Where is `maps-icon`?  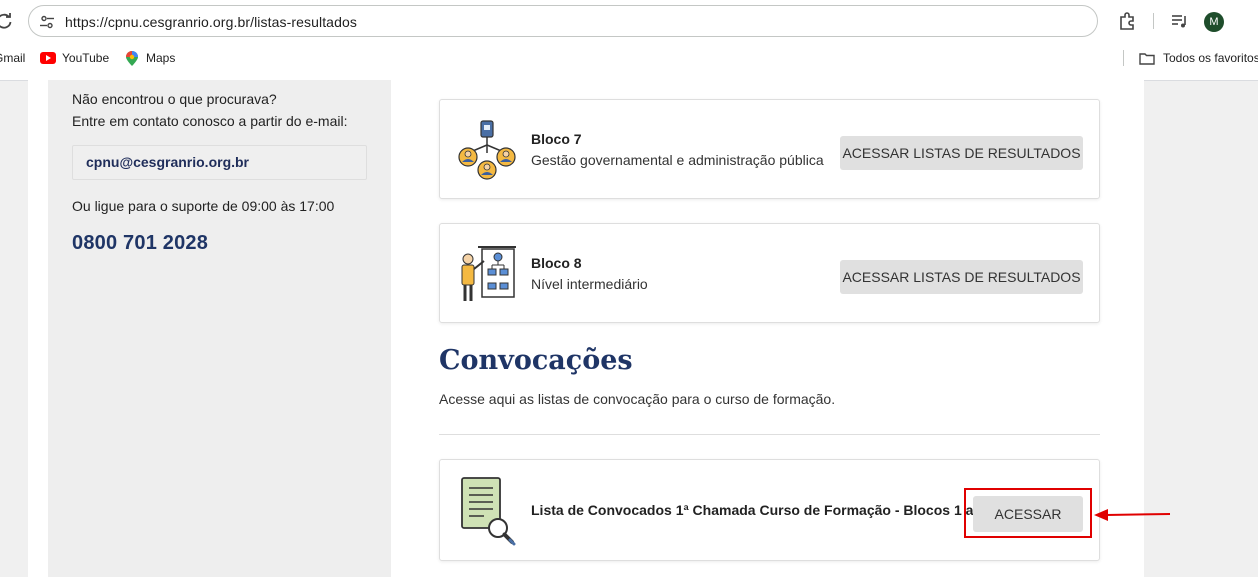
maps-icon is located at coordinates (132, 58).